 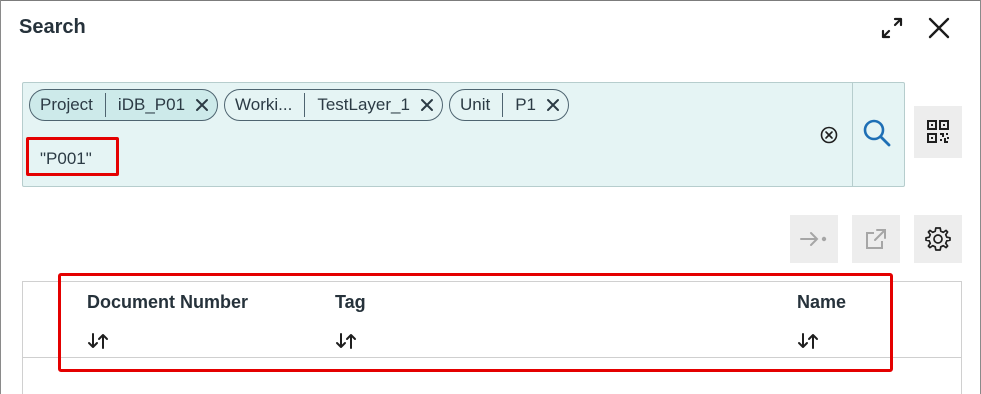 I want to click on scan-code-button, so click(x=938, y=132).